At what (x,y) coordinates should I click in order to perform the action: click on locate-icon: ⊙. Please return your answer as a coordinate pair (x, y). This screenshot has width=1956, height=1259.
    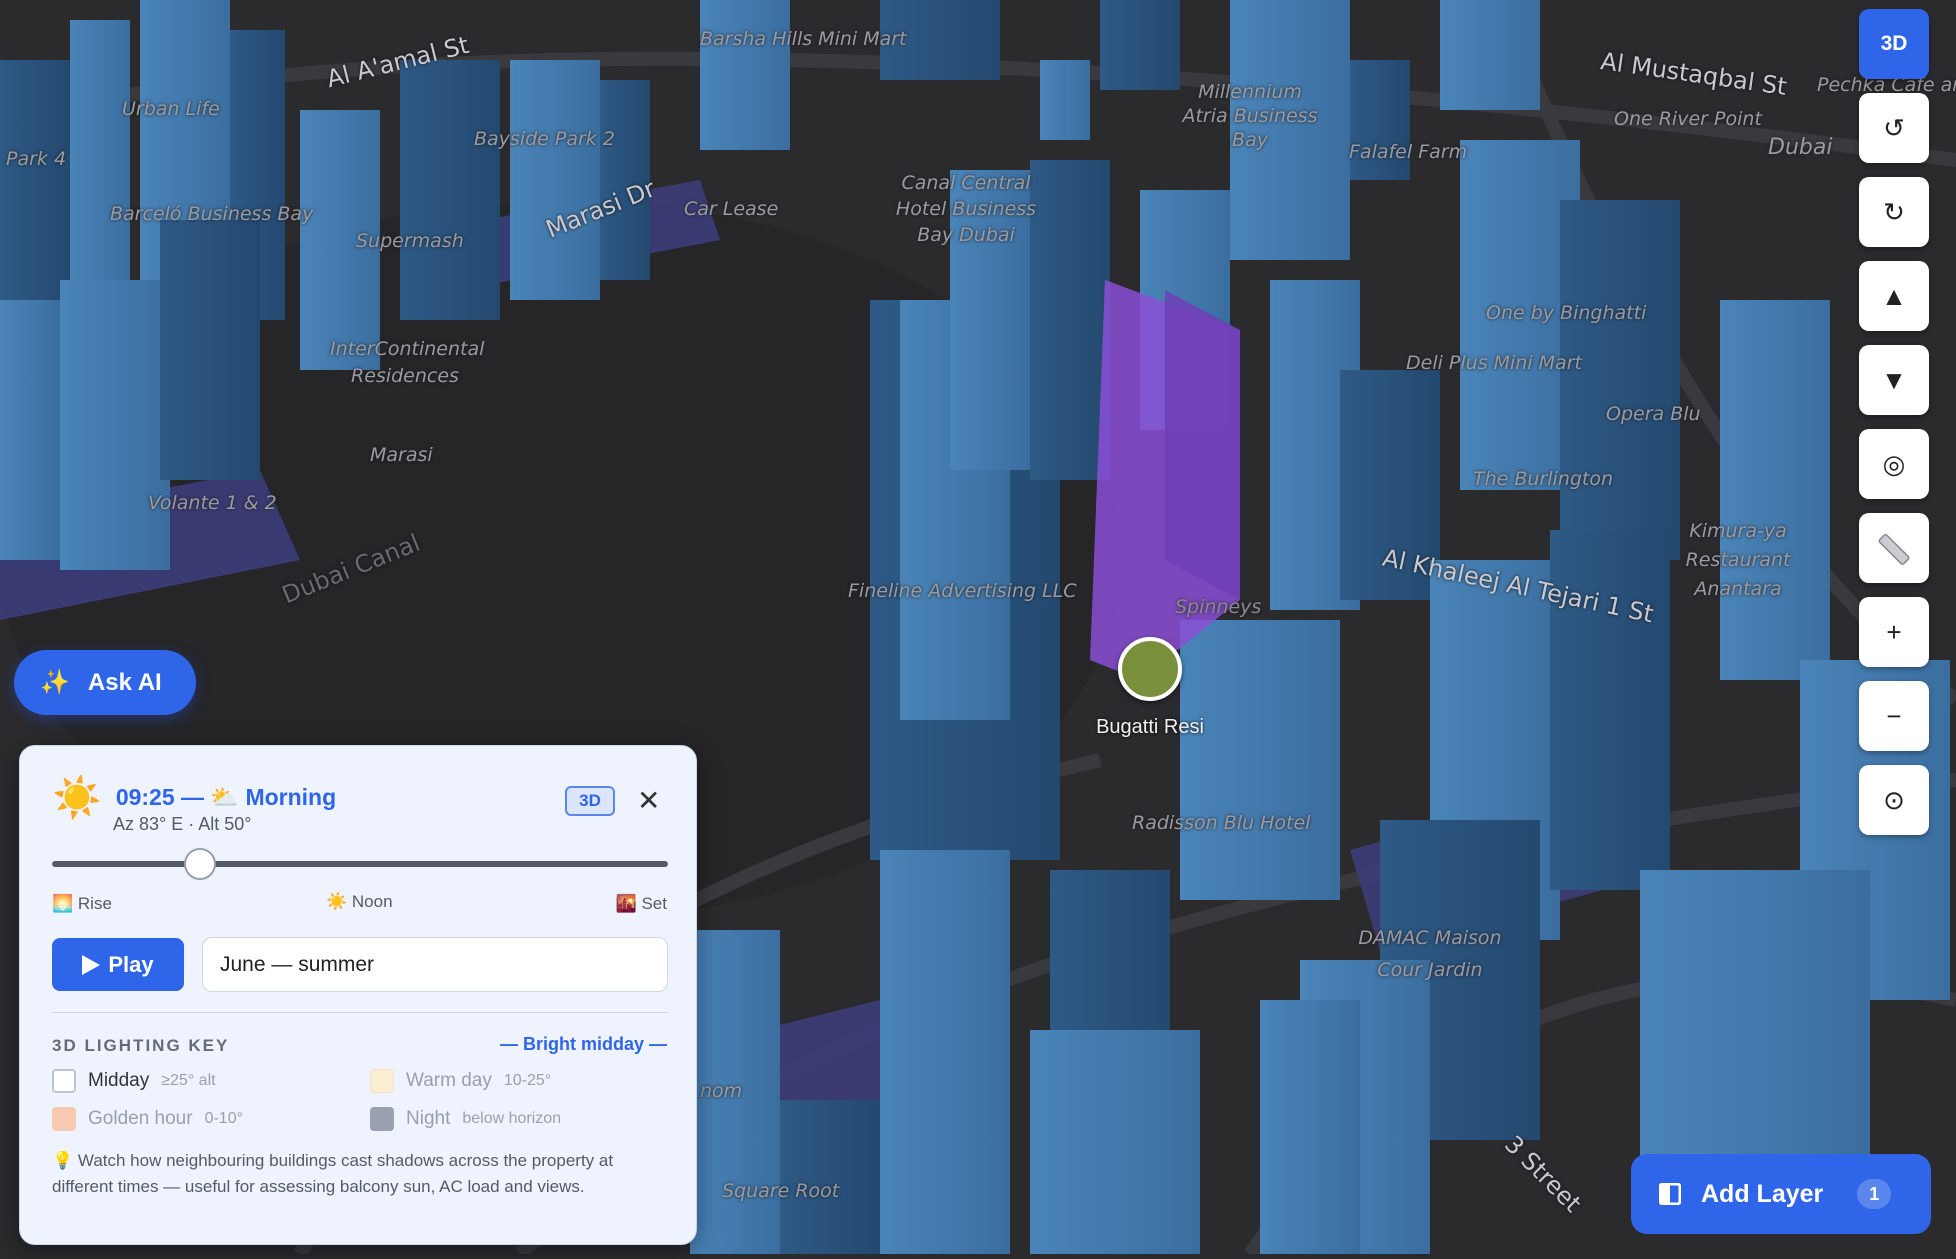
    Looking at the image, I should click on (1894, 799).